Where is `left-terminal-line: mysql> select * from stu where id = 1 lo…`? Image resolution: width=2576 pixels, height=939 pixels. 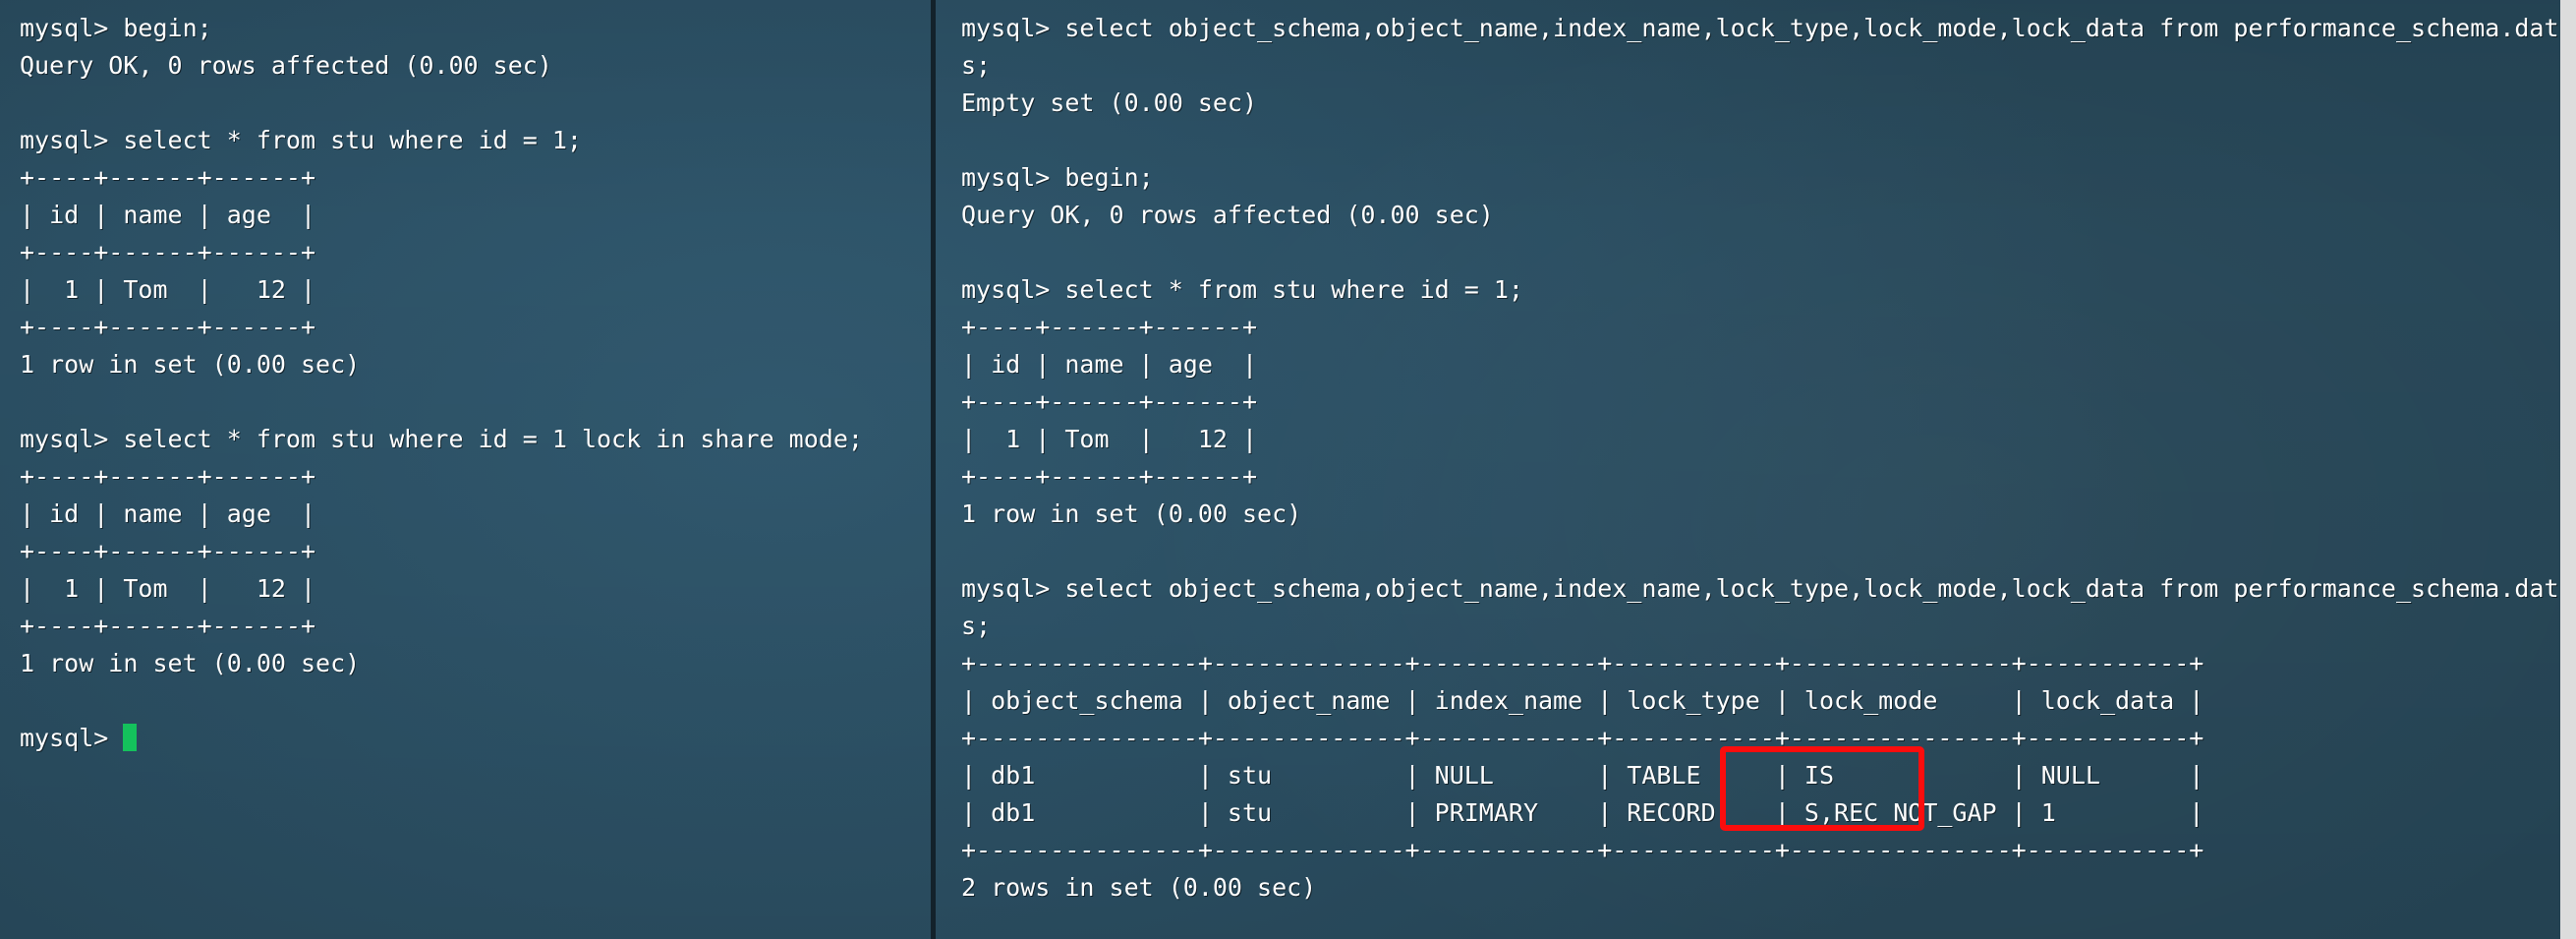 left-terminal-line: mysql> select * from stu where id = 1 lo… is located at coordinates (442, 439).